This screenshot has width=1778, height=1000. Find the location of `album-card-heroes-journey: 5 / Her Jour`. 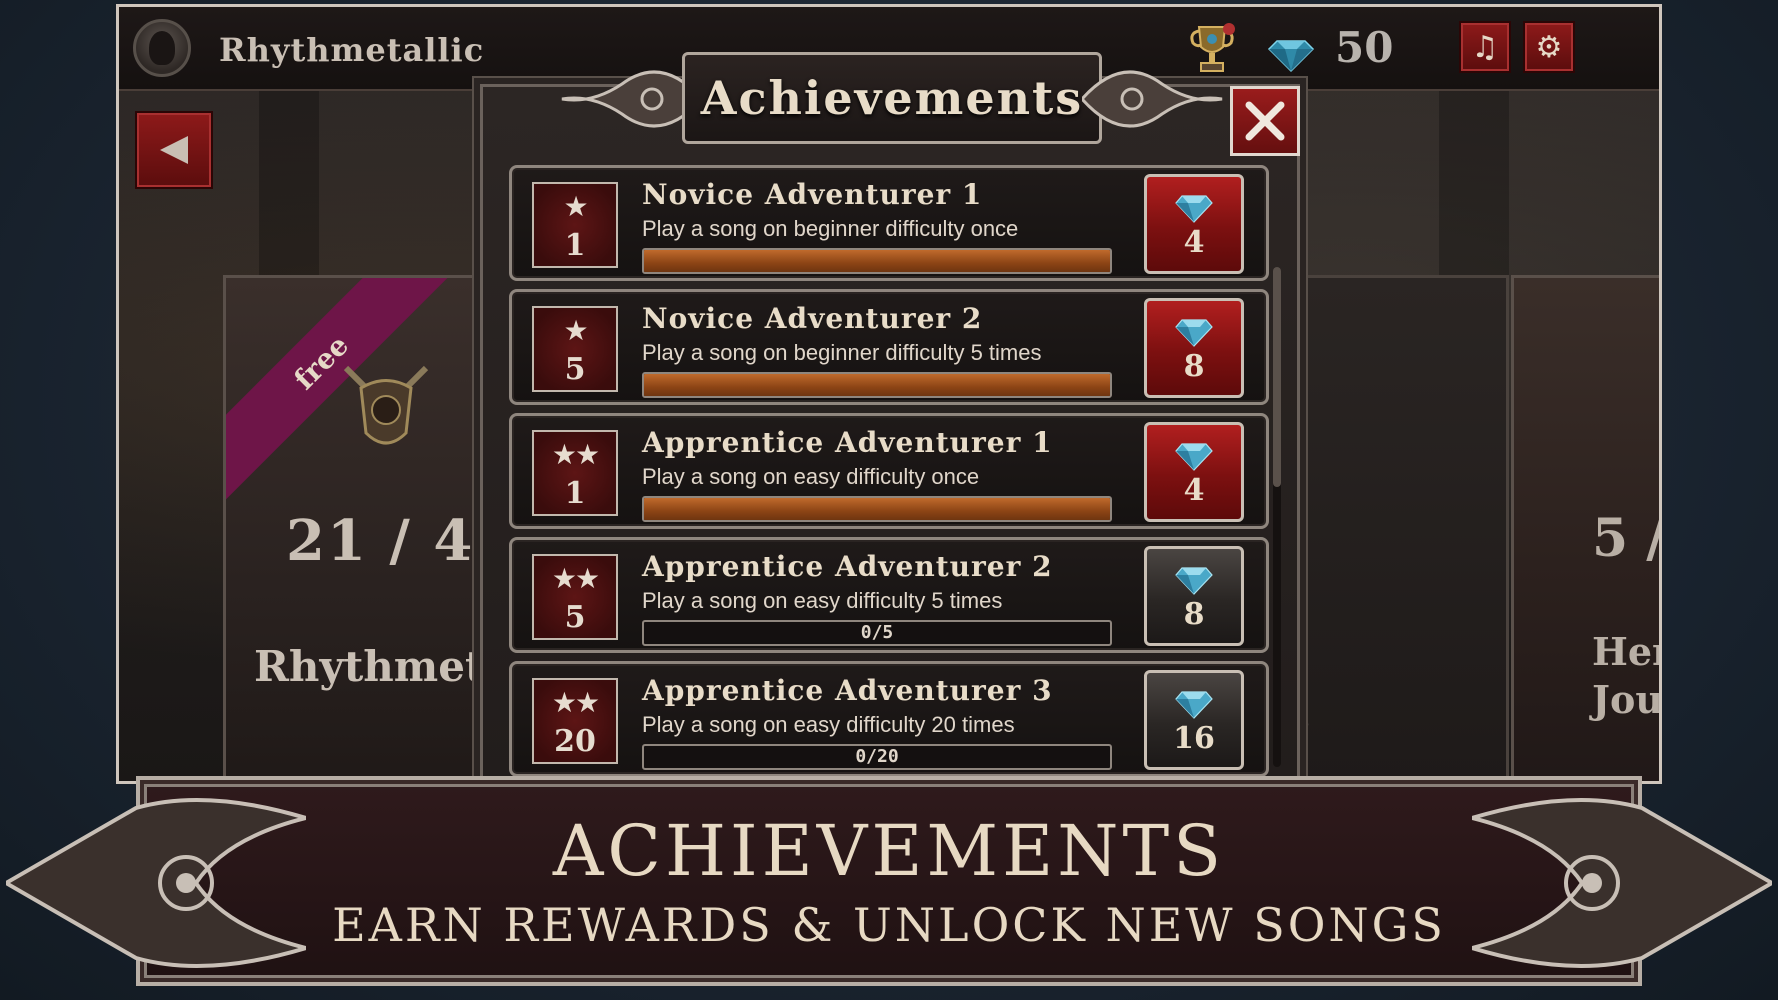

album-card-heroes-journey: 5 / Her Jour is located at coordinates (1586, 528).